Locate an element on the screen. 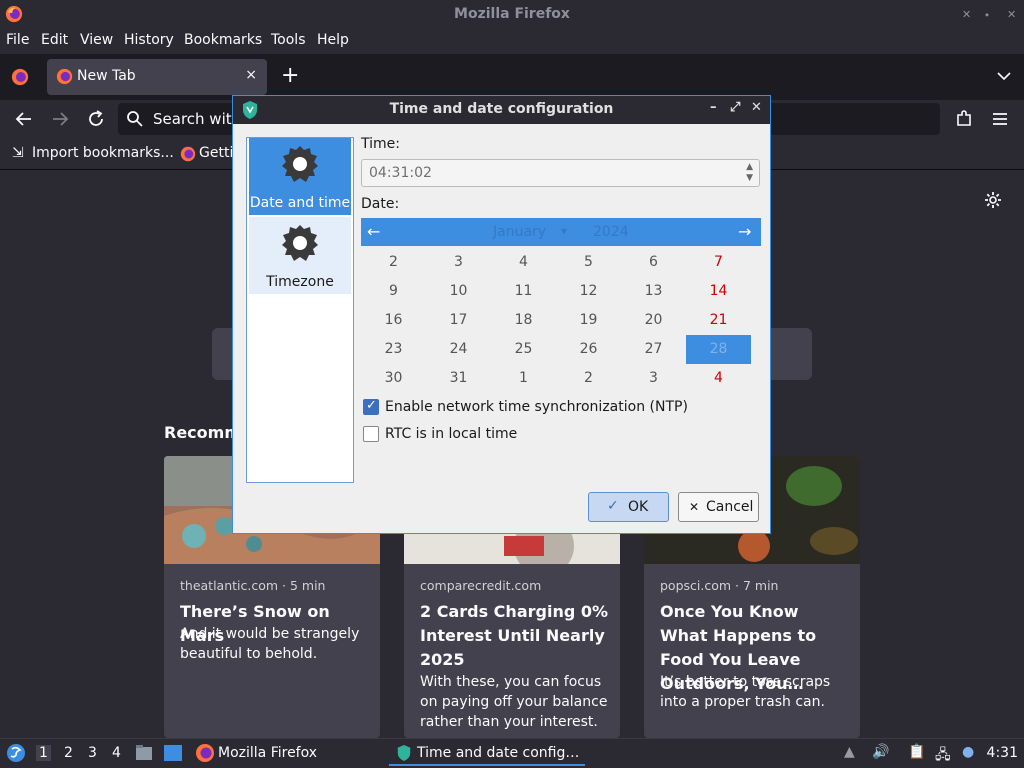 The width and height of the screenshot is (1024, 768). calendar-header: ← January ▾ 2024 → is located at coordinates (561, 232).